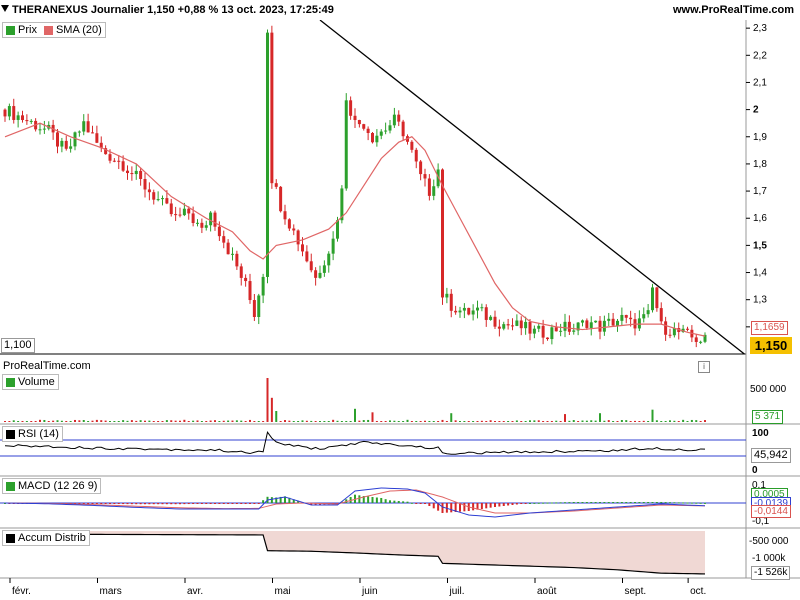 This screenshot has height=600, width=800. Describe the element at coordinates (769, 328) in the screenshot. I see `sma-current-badge: 1,1659` at that location.